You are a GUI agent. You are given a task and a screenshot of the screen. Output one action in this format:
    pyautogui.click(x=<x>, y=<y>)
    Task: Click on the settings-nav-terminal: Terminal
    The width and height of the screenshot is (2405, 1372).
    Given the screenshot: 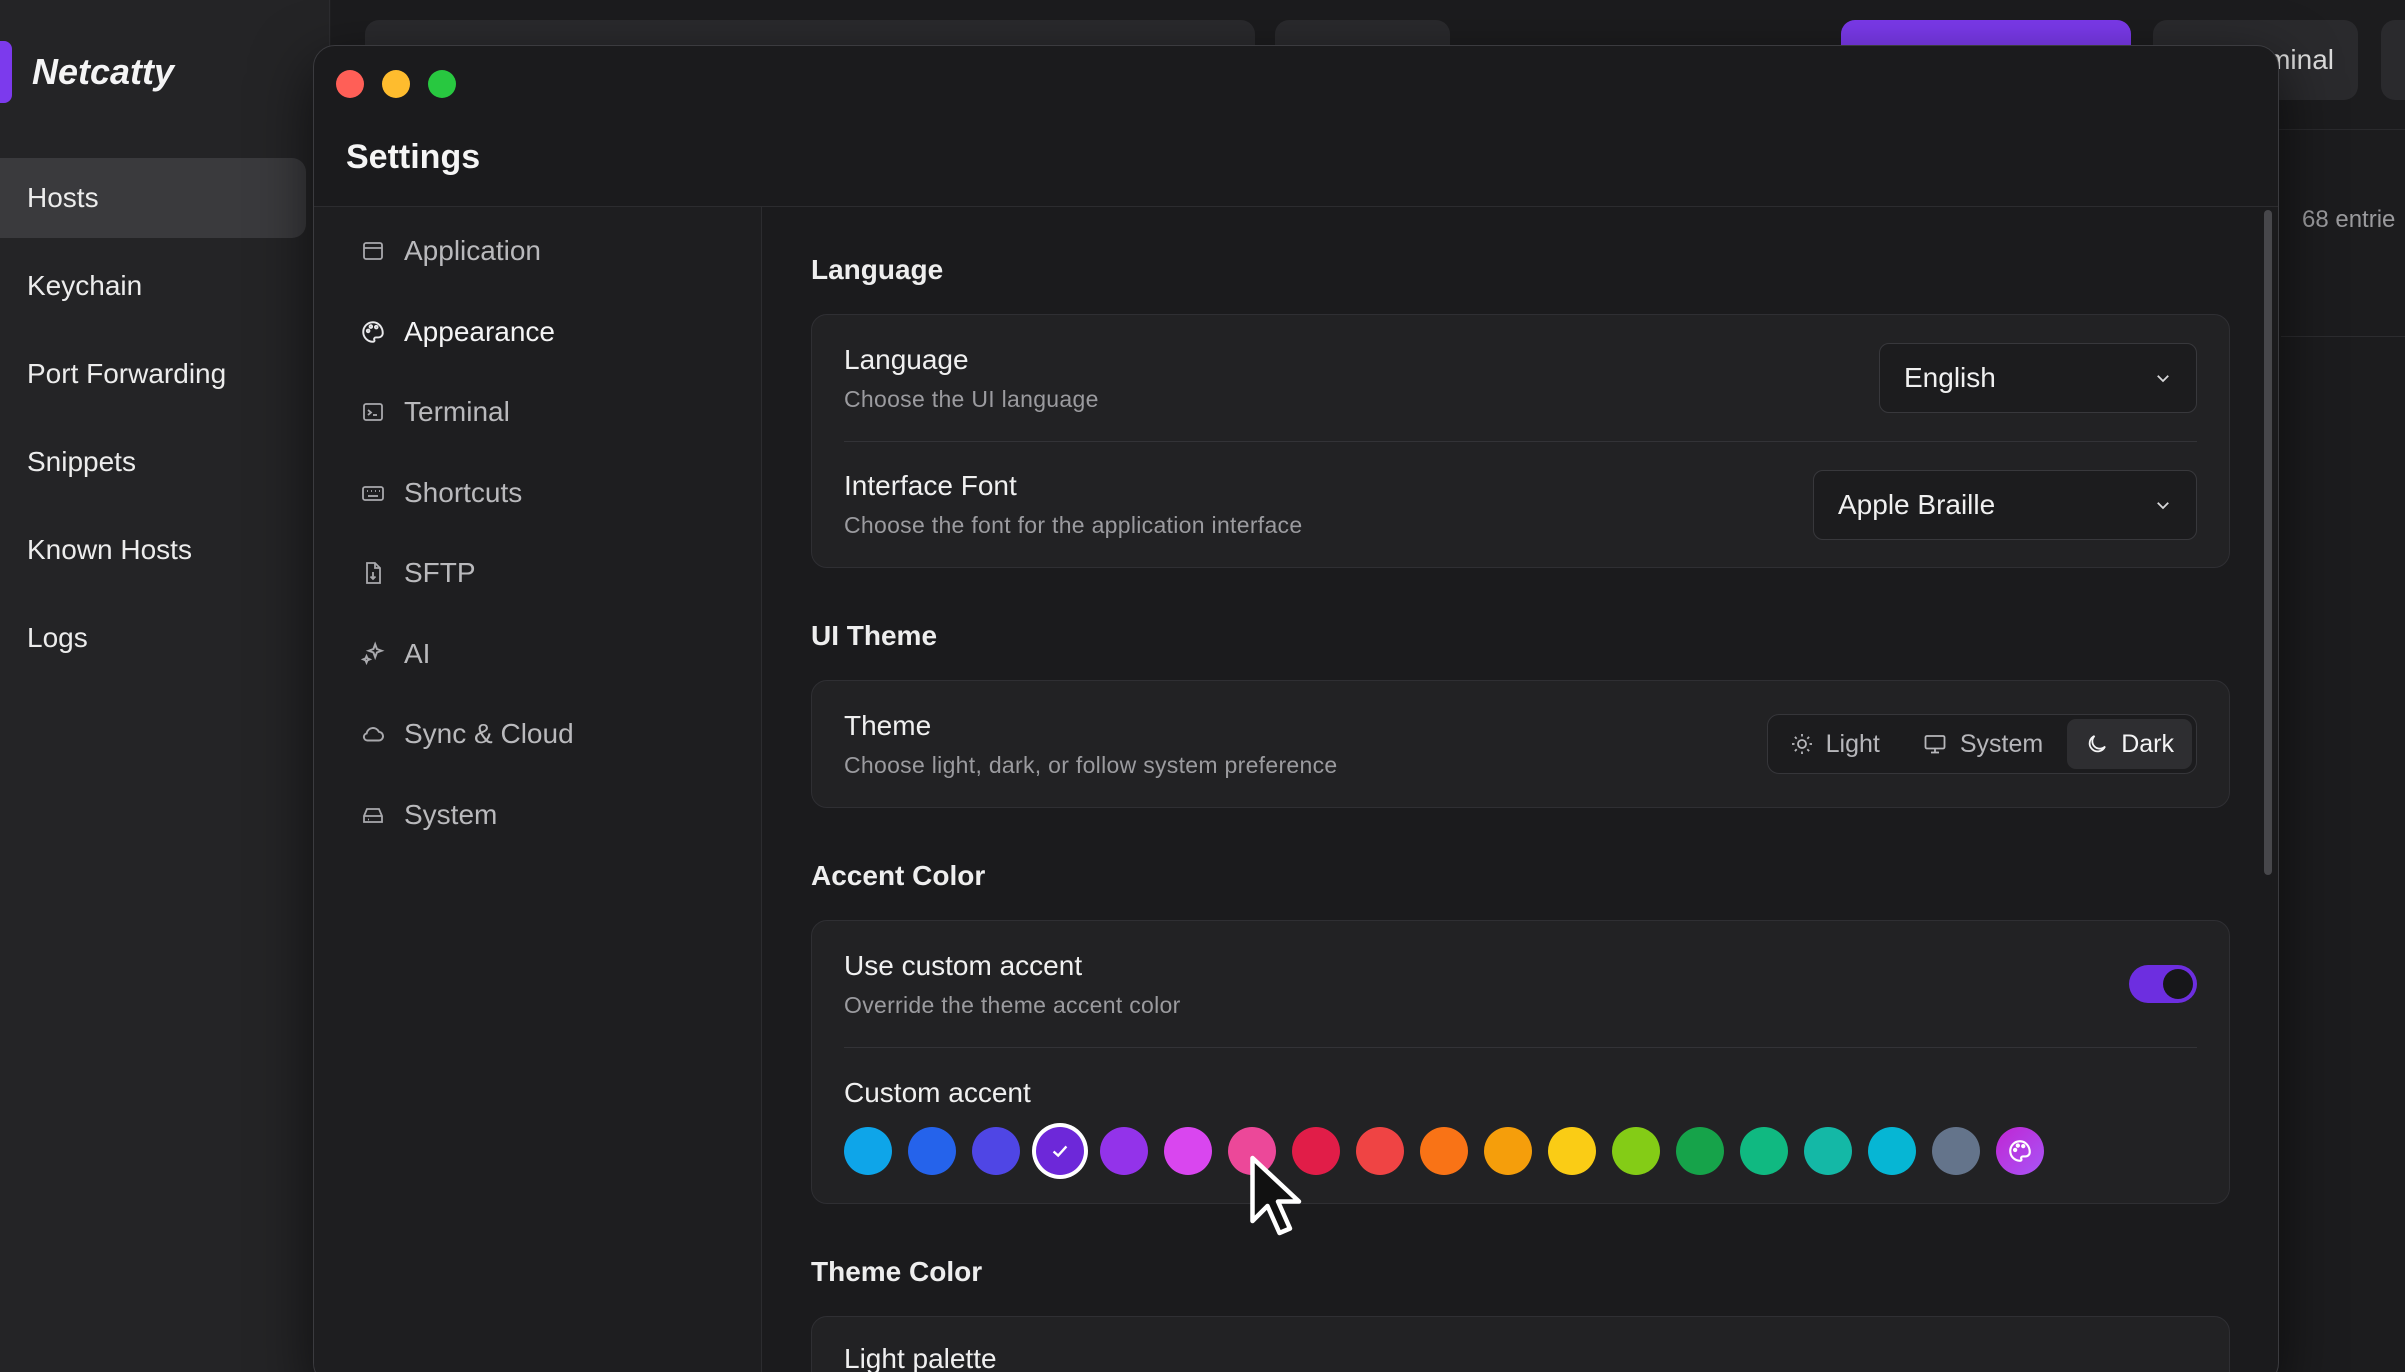 What is the action you would take?
    pyautogui.click(x=537, y=412)
    